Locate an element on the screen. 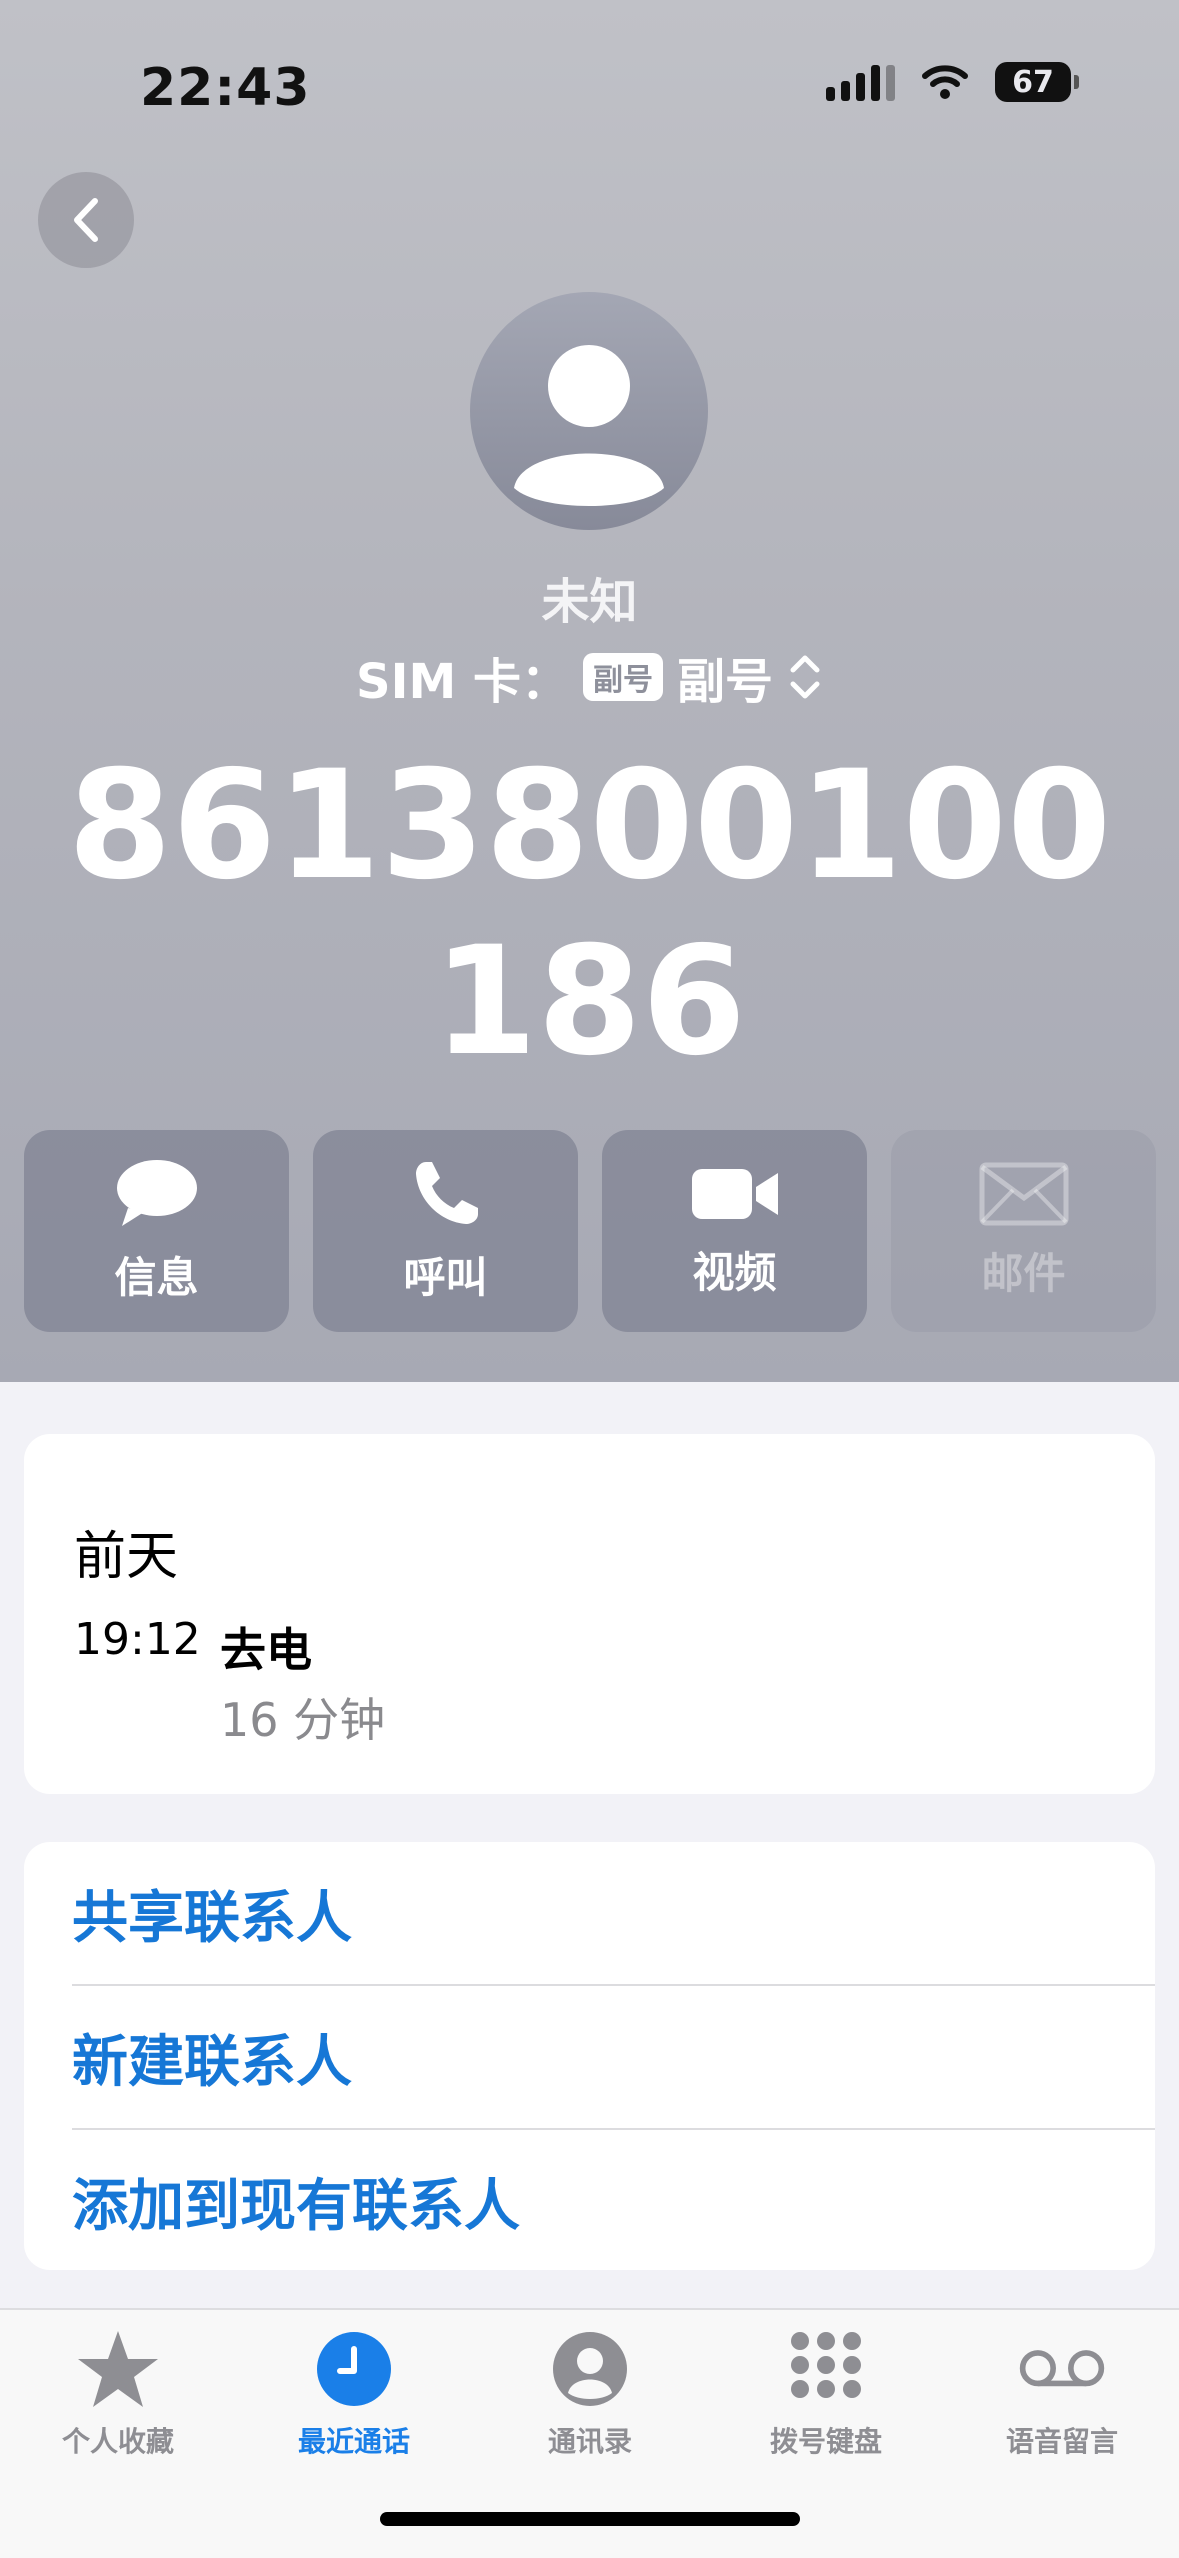 Image resolution: width=1179 pixels, height=2558 pixels. tab-favorites: 个人收藏 is located at coordinates (118, 2392).